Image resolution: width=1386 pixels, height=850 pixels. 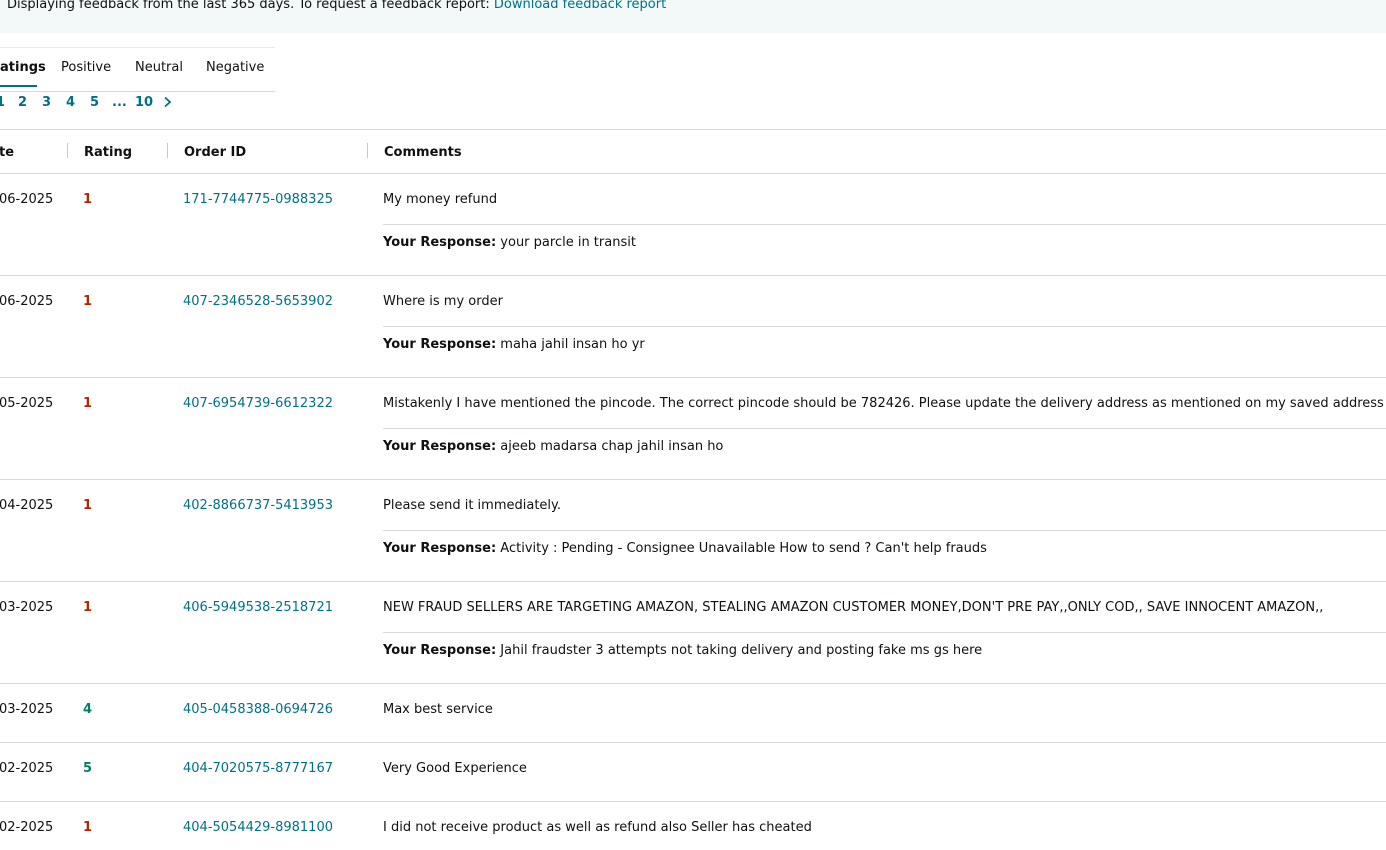 What do you see at coordinates (440, 199) in the screenshot?
I see `feedback-comment: My money refund` at bounding box center [440, 199].